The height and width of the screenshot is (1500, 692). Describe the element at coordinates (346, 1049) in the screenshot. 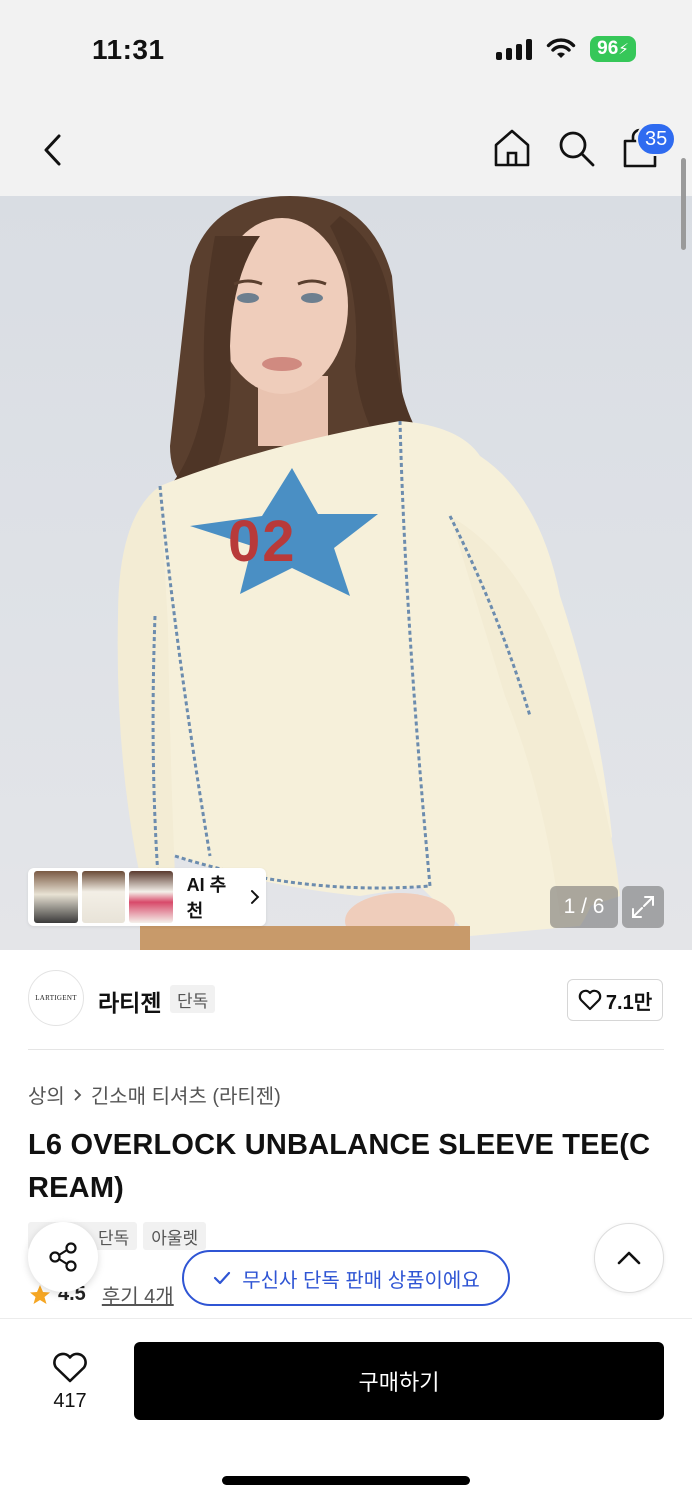

I see `divider` at that location.